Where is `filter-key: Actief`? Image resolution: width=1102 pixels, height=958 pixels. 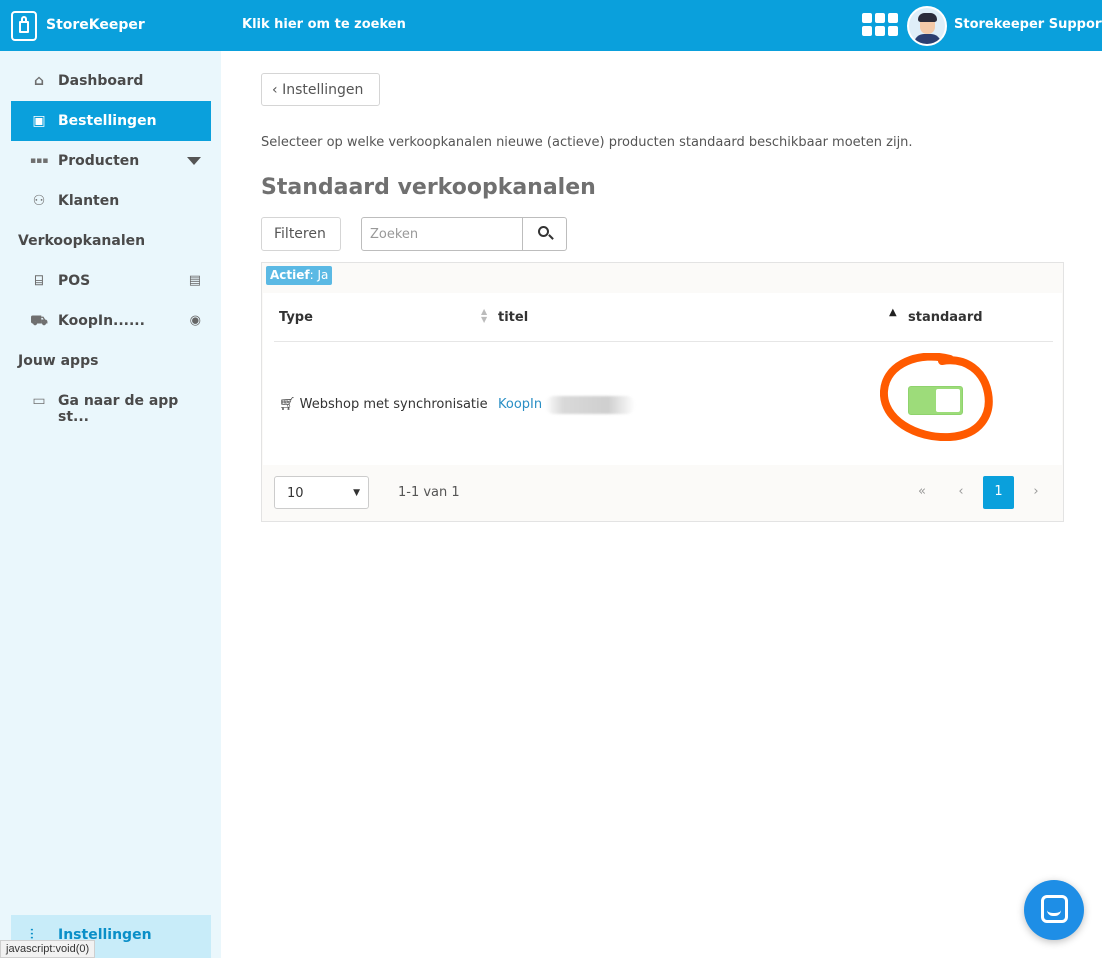
filter-key: Actief is located at coordinates (290, 275).